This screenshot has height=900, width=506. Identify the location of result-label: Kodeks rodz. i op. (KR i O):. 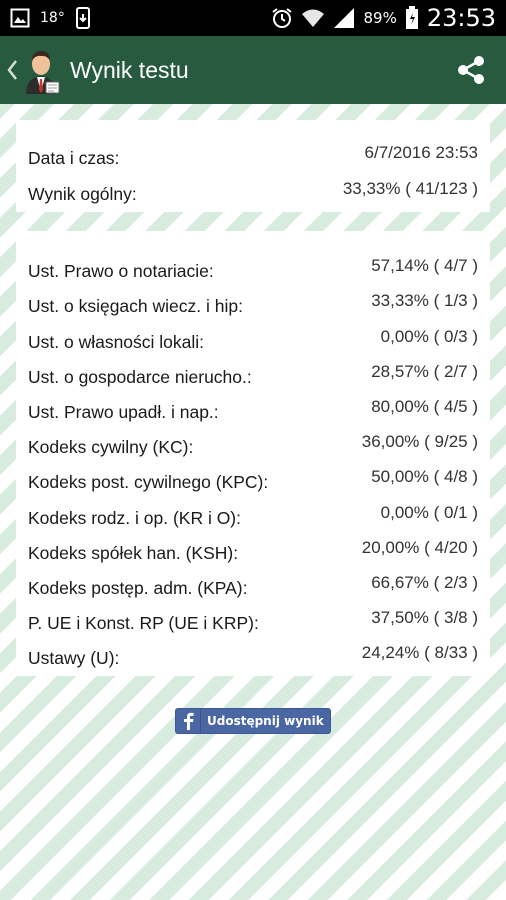
(134, 517).